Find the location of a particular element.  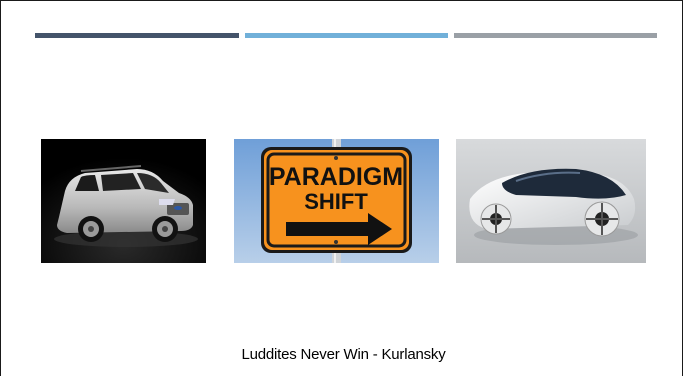

sign-line-1: PARADIGM is located at coordinates (336, 177).